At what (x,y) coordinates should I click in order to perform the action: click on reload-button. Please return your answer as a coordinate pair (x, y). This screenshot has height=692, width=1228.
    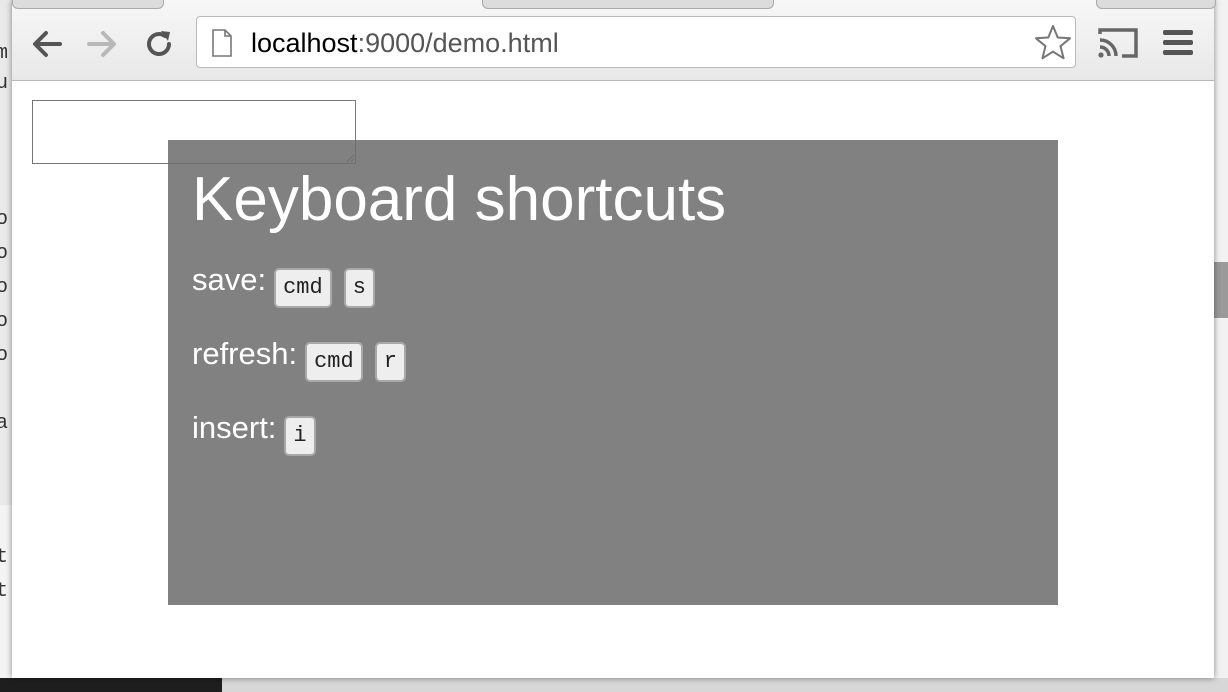
    Looking at the image, I should click on (159, 44).